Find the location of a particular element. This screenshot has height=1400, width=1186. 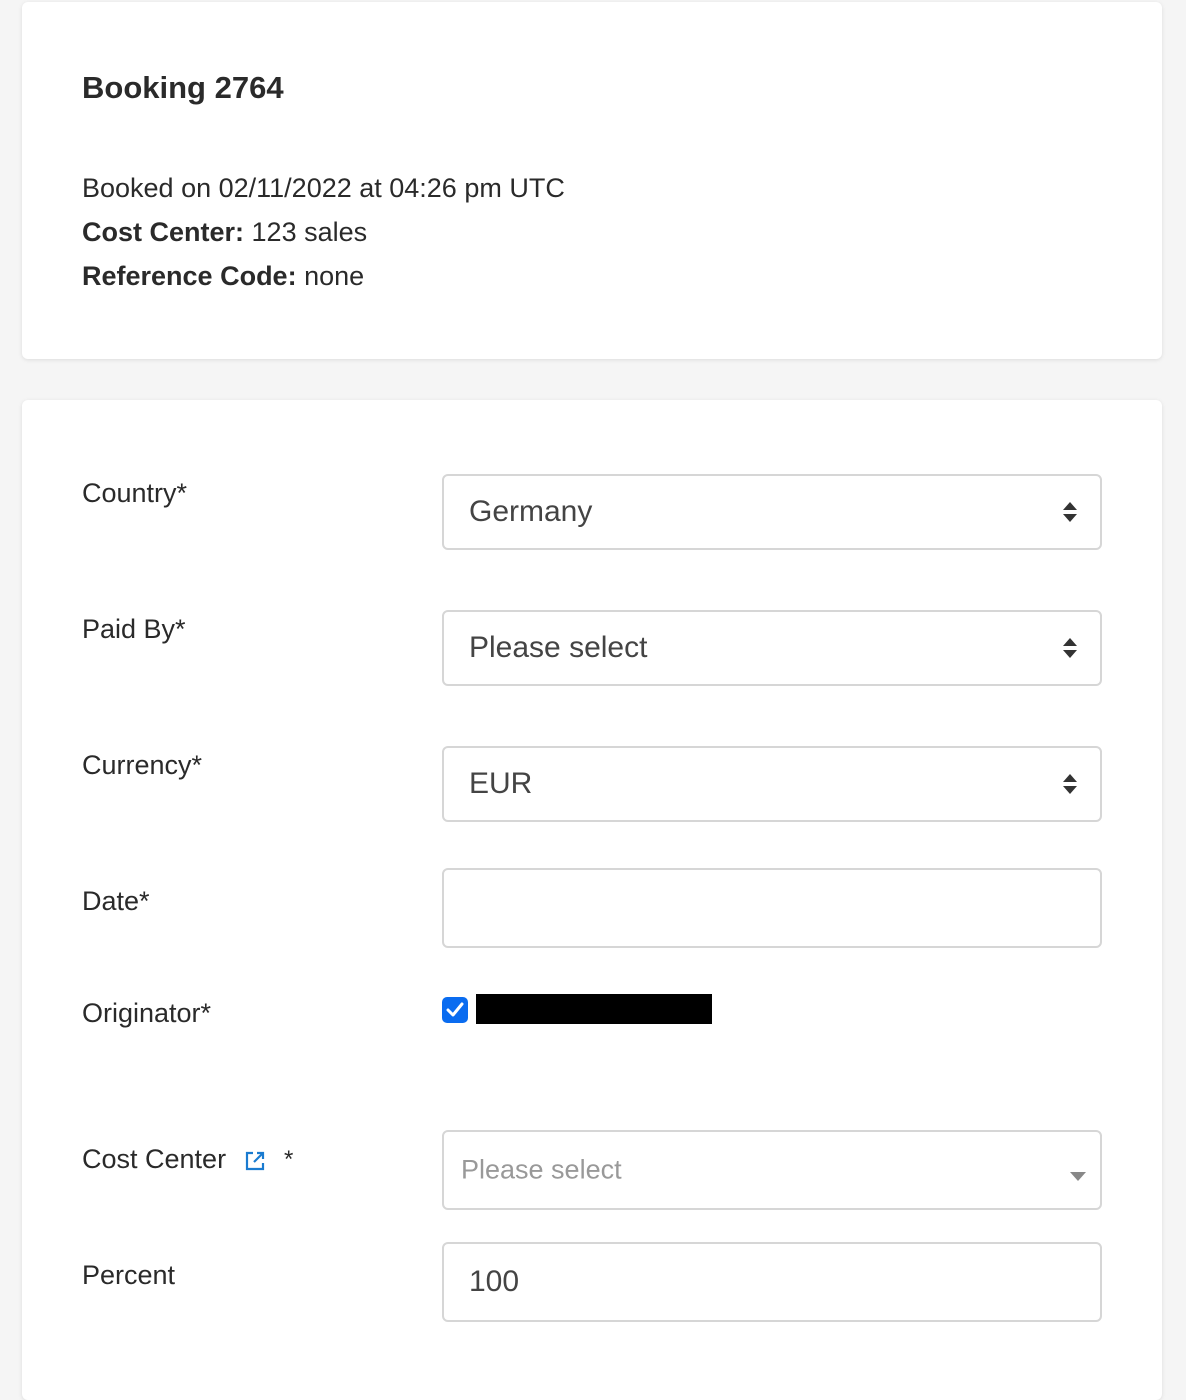

booking-title: Booking 2764 is located at coordinates (183, 87).